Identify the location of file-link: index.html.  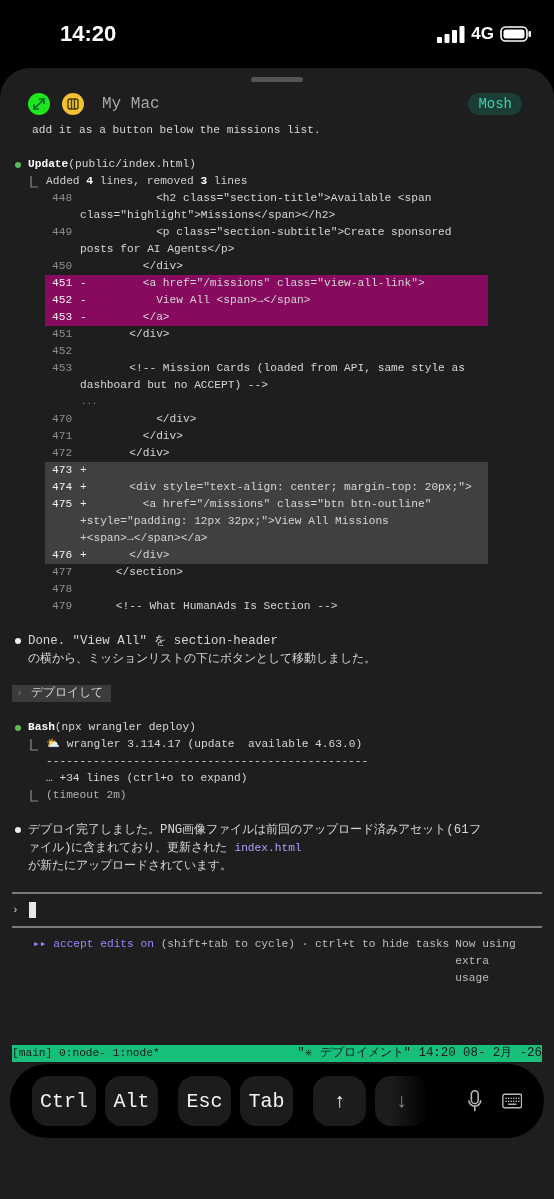
(268, 848).